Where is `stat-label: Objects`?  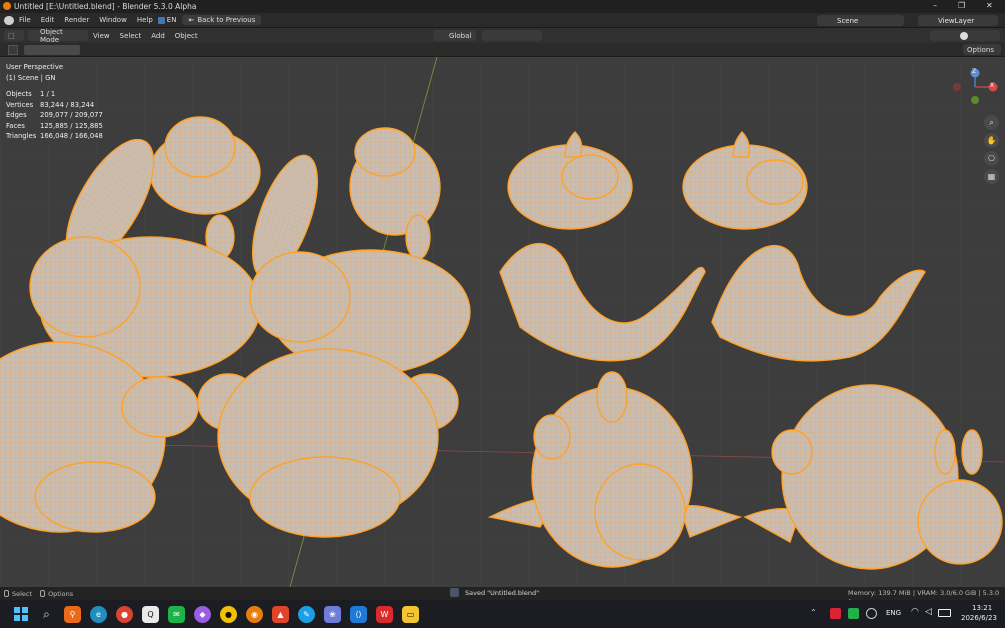 stat-label: Objects is located at coordinates (19, 94).